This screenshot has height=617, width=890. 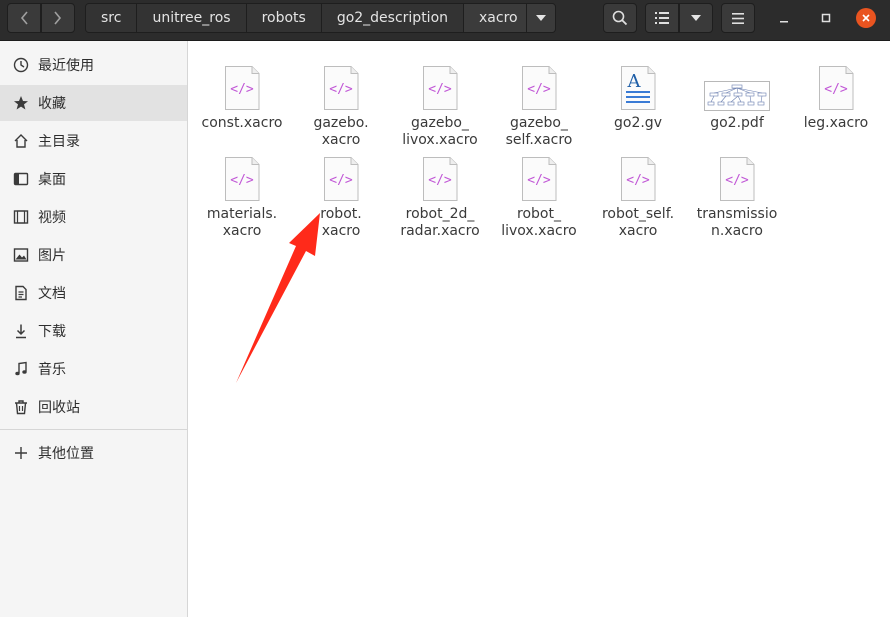 What do you see at coordinates (495, 18) in the screenshot?
I see `breadcrumb-item-current: xacro` at bounding box center [495, 18].